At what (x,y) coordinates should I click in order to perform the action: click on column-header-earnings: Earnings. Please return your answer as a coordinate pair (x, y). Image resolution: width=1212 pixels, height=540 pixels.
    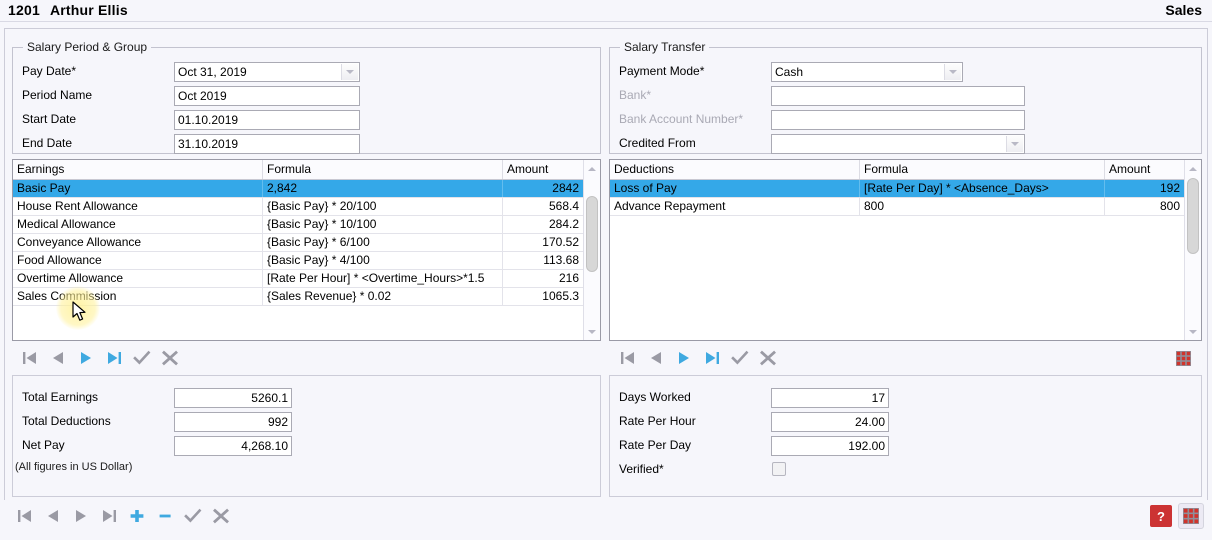
    Looking at the image, I should click on (138, 169).